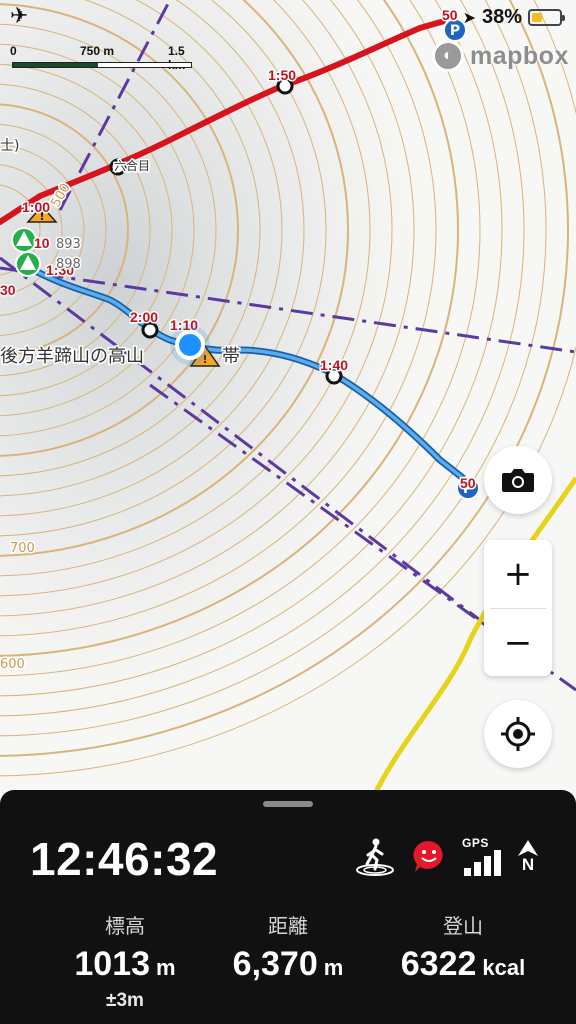 Image resolution: width=576 pixels, height=1024 pixels. What do you see at coordinates (8, 290) in the screenshot?
I see `track-time-label: 30` at bounding box center [8, 290].